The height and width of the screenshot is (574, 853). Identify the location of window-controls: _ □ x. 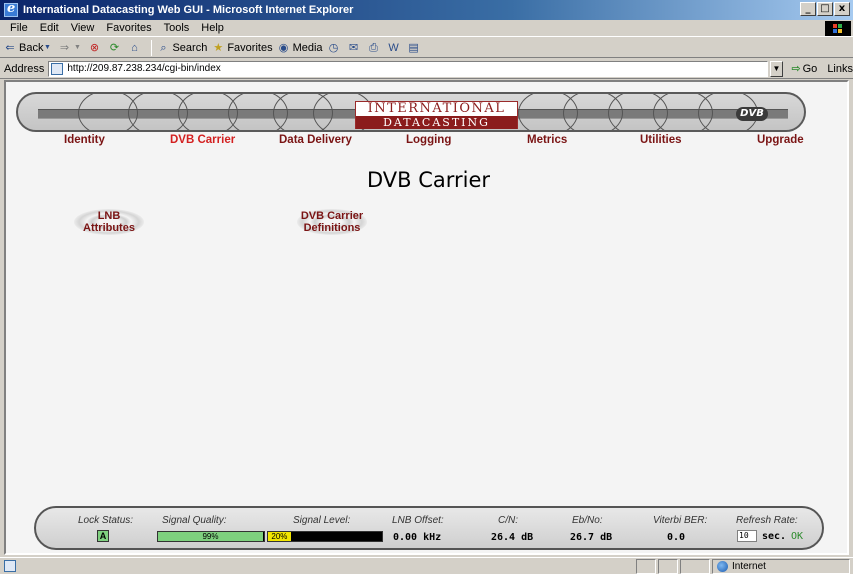
(825, 9).